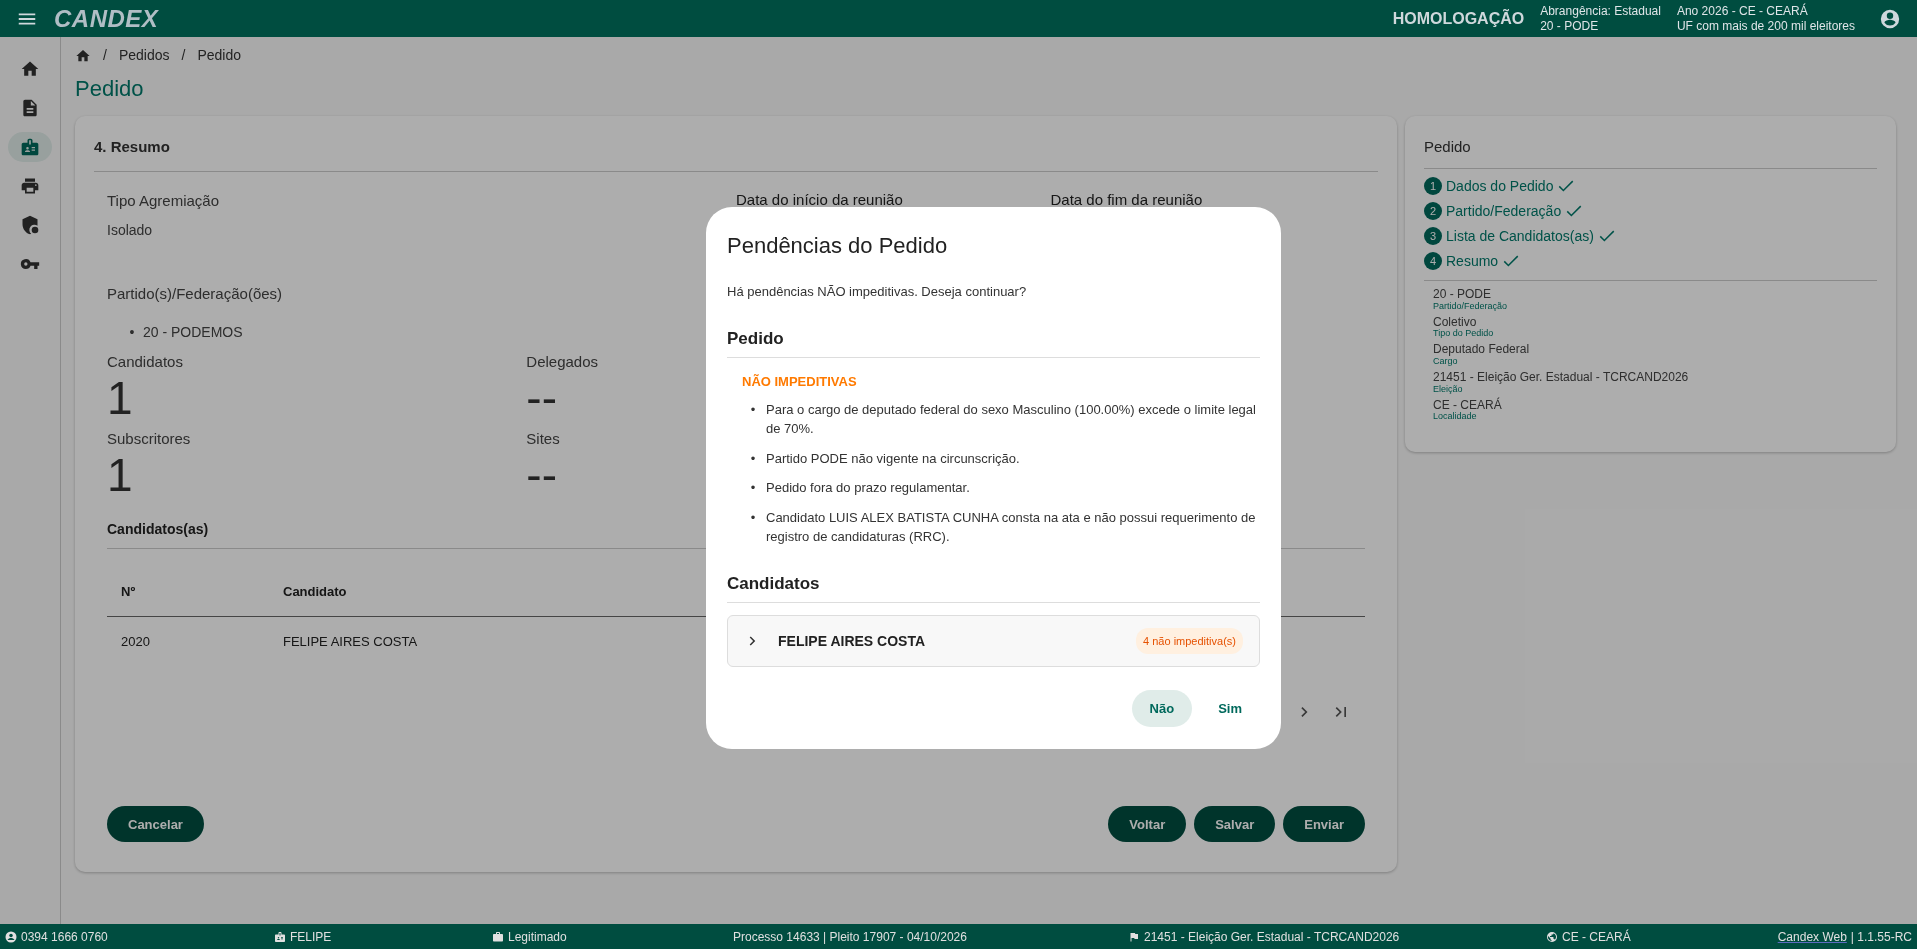  What do you see at coordinates (1448, 389) in the screenshot?
I see `info-label: Eleição` at bounding box center [1448, 389].